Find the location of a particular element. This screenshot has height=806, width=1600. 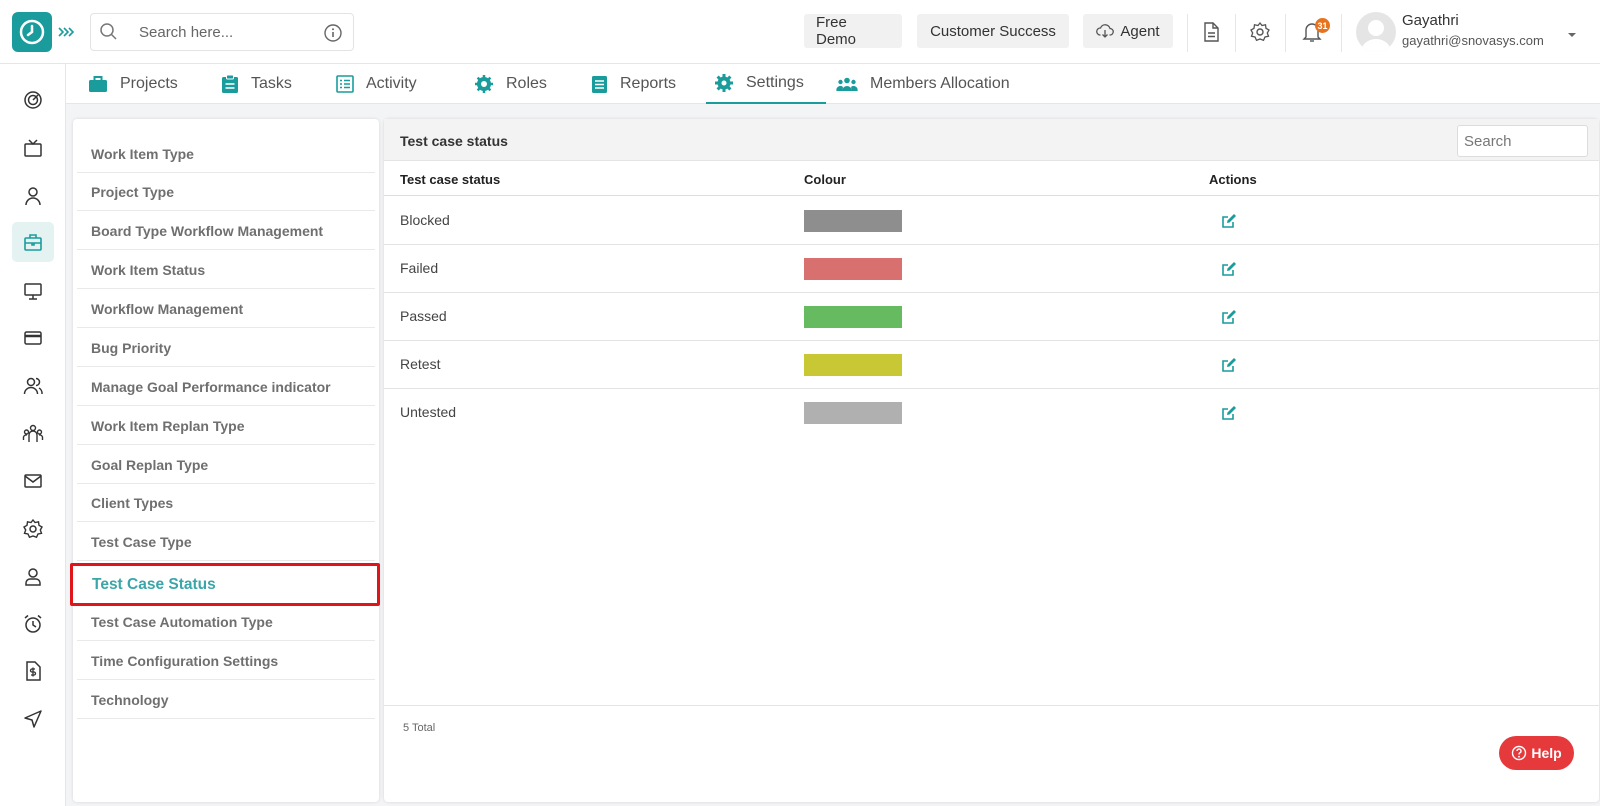

table-row: Retest is located at coordinates (991, 365).